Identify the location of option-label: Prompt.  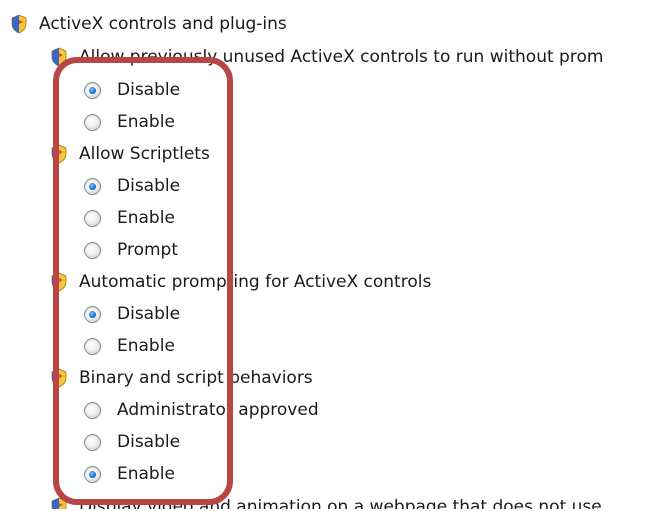
(147, 250).